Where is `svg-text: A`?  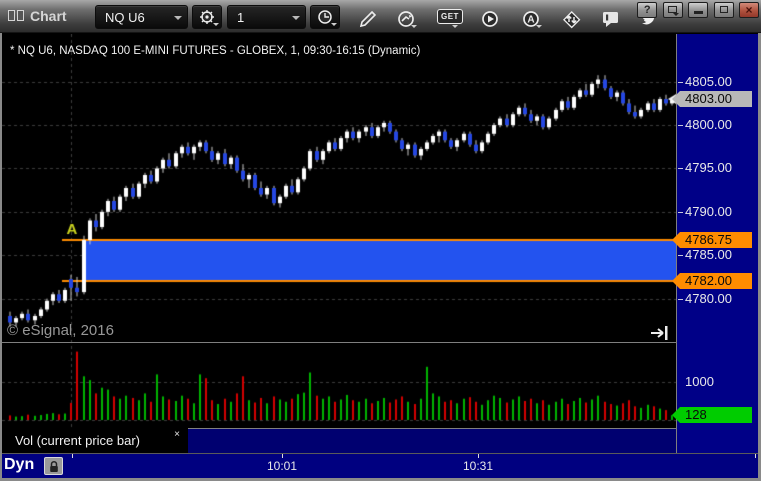
svg-text: A is located at coordinates (530, 20).